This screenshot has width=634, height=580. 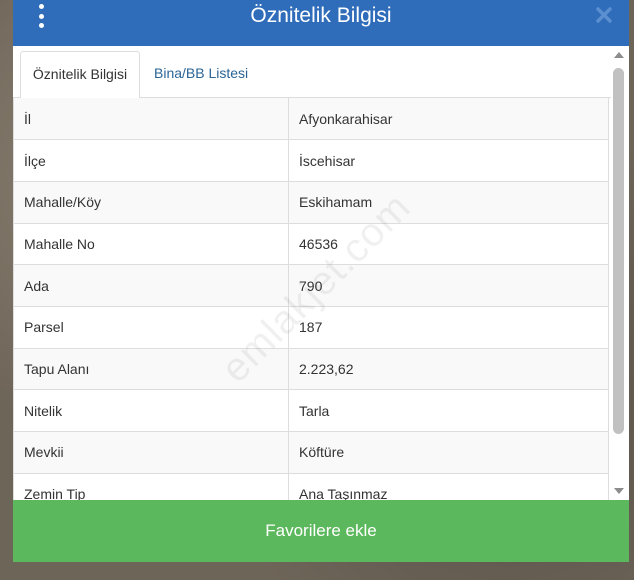 I want to click on attribute-key: Ada, so click(x=151, y=285).